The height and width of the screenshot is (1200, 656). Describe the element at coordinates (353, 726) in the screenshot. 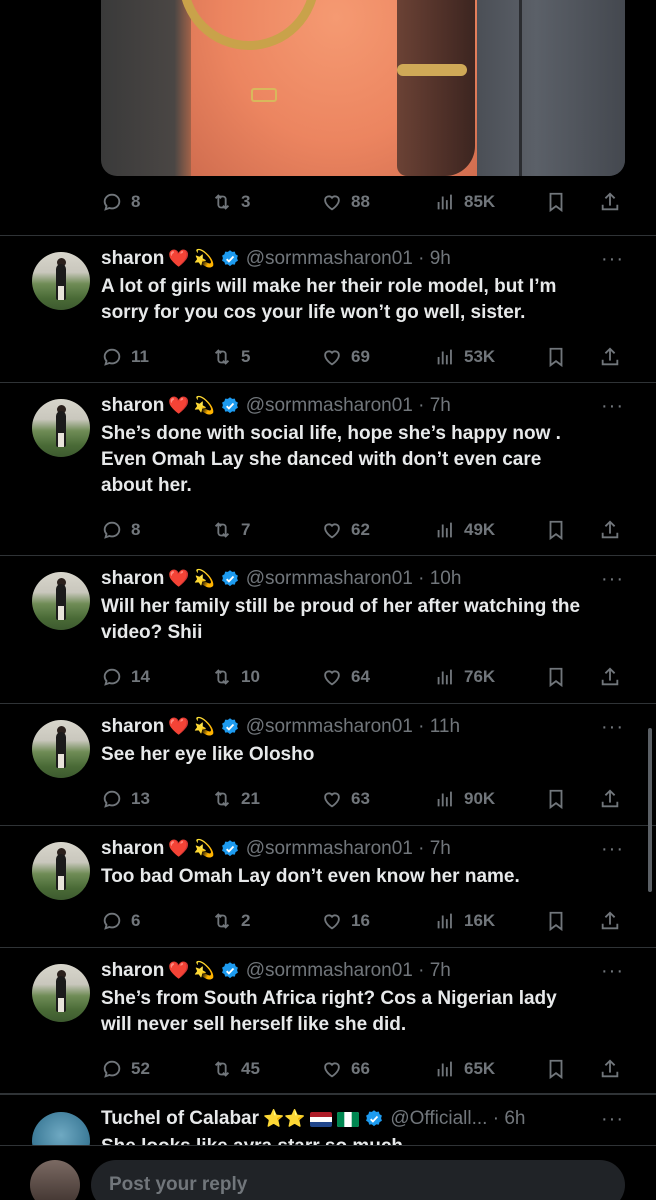

I see `handle-and-time: @sormmasharon01 · 11h` at that location.